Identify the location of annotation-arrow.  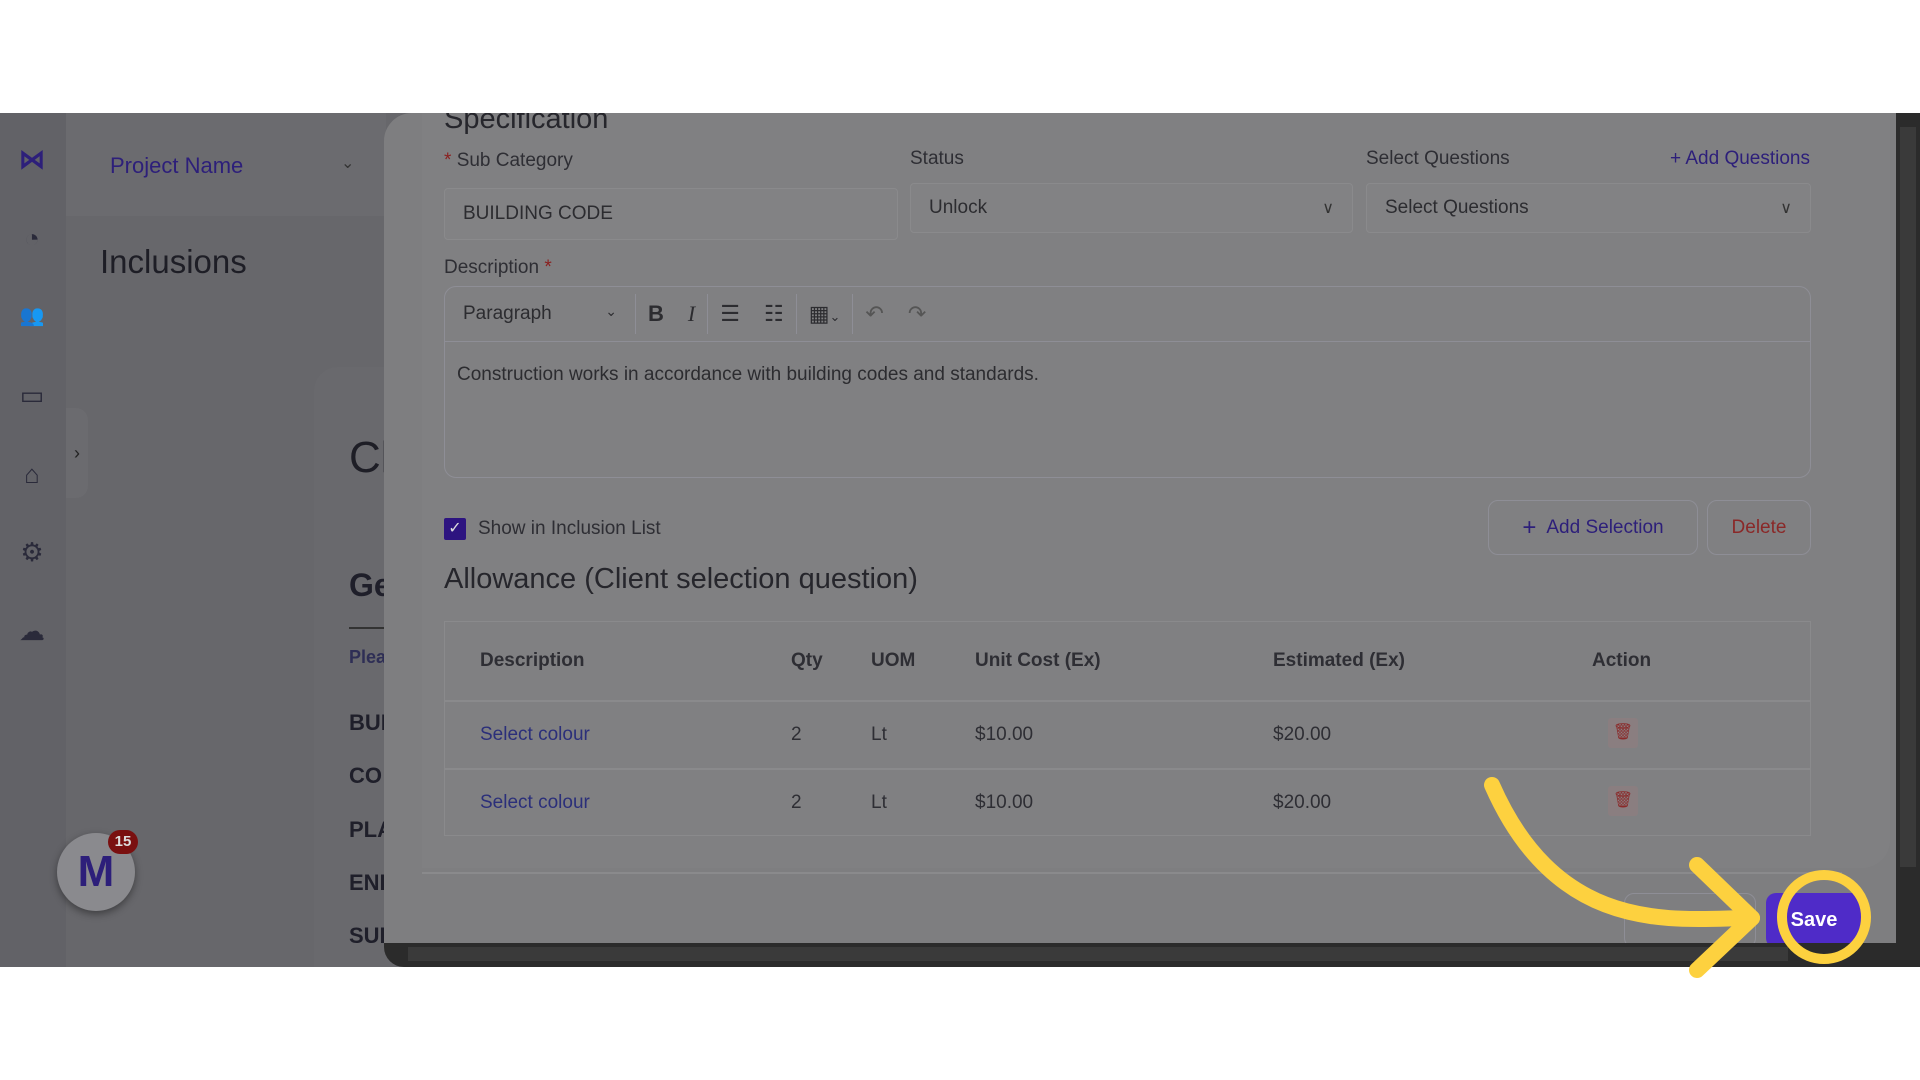
(1677, 877).